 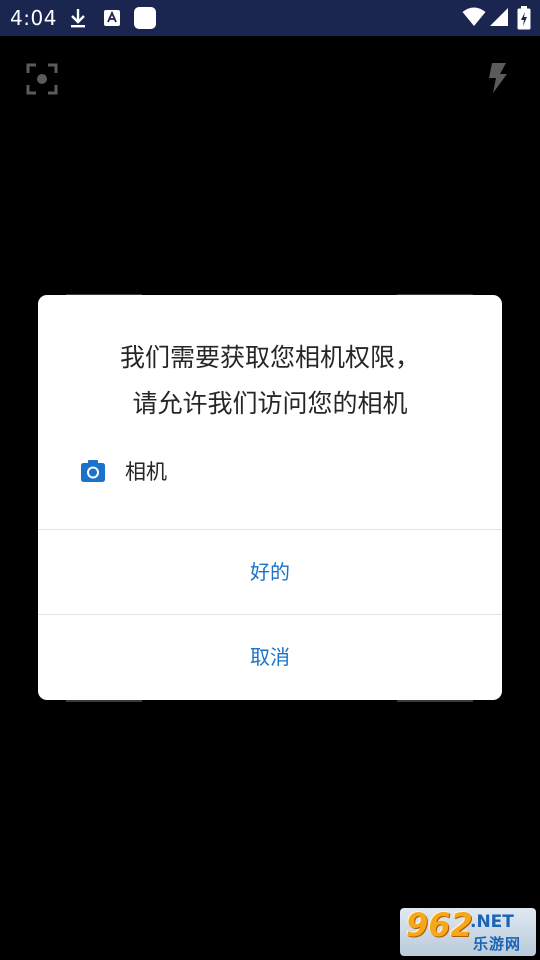 I want to click on watermark-logo: 962 .NET 乐游网, so click(x=468, y=931).